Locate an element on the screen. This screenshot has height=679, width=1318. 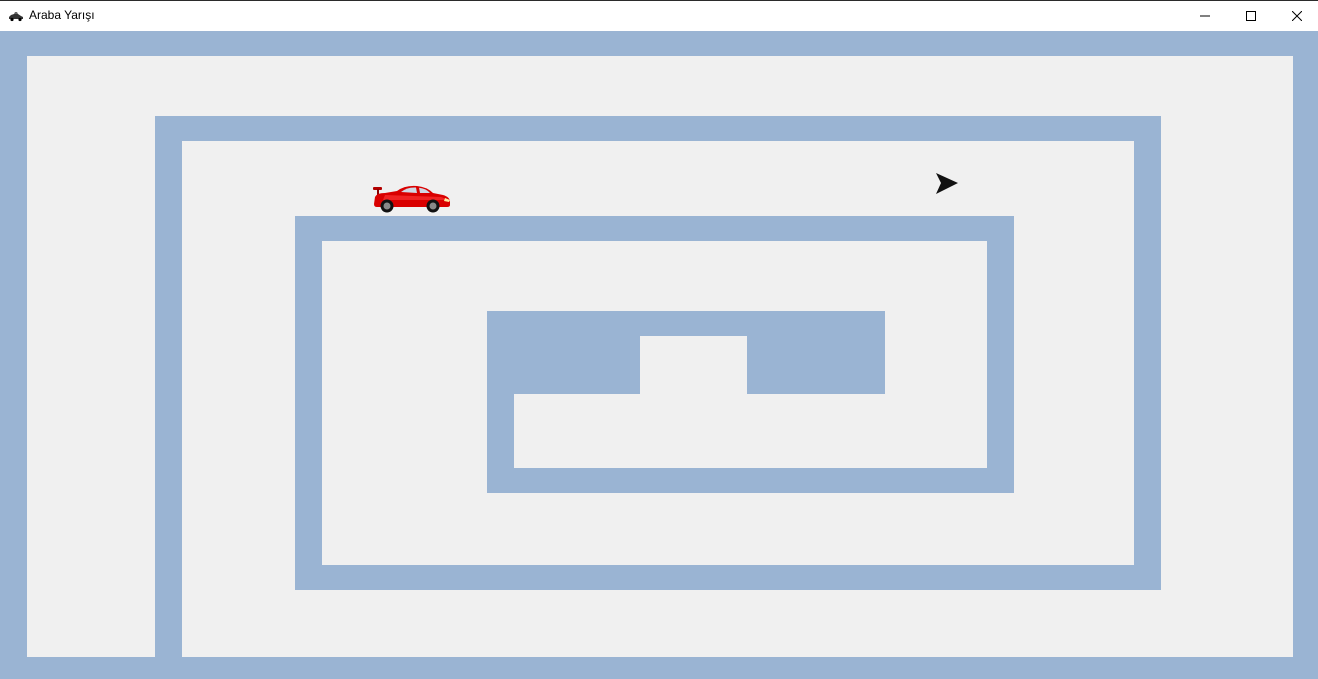
minimize-button is located at coordinates (1205, 16).